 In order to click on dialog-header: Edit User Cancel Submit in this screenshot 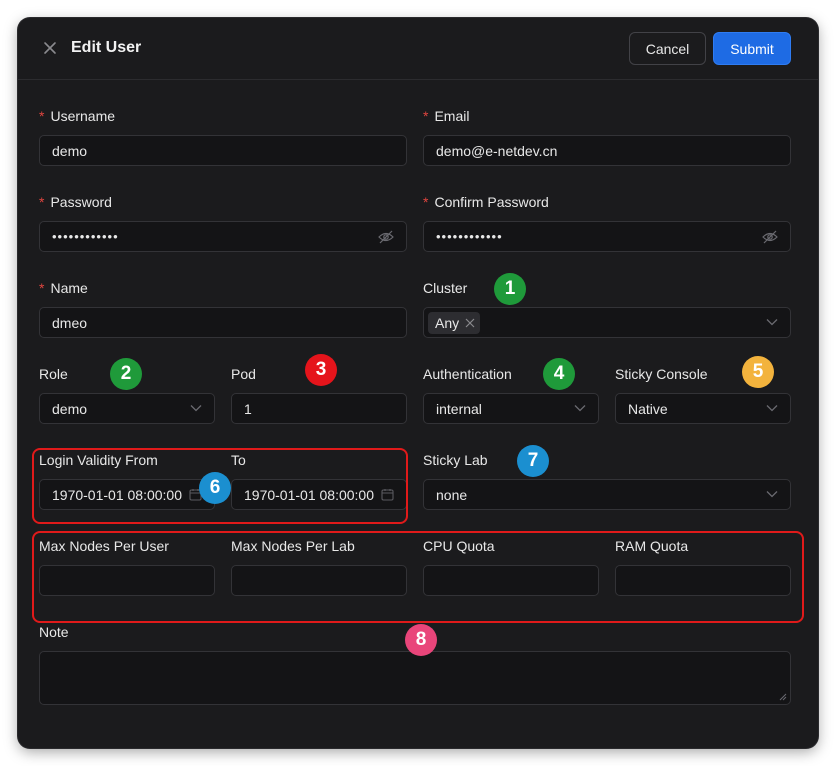, I will do `click(418, 49)`.